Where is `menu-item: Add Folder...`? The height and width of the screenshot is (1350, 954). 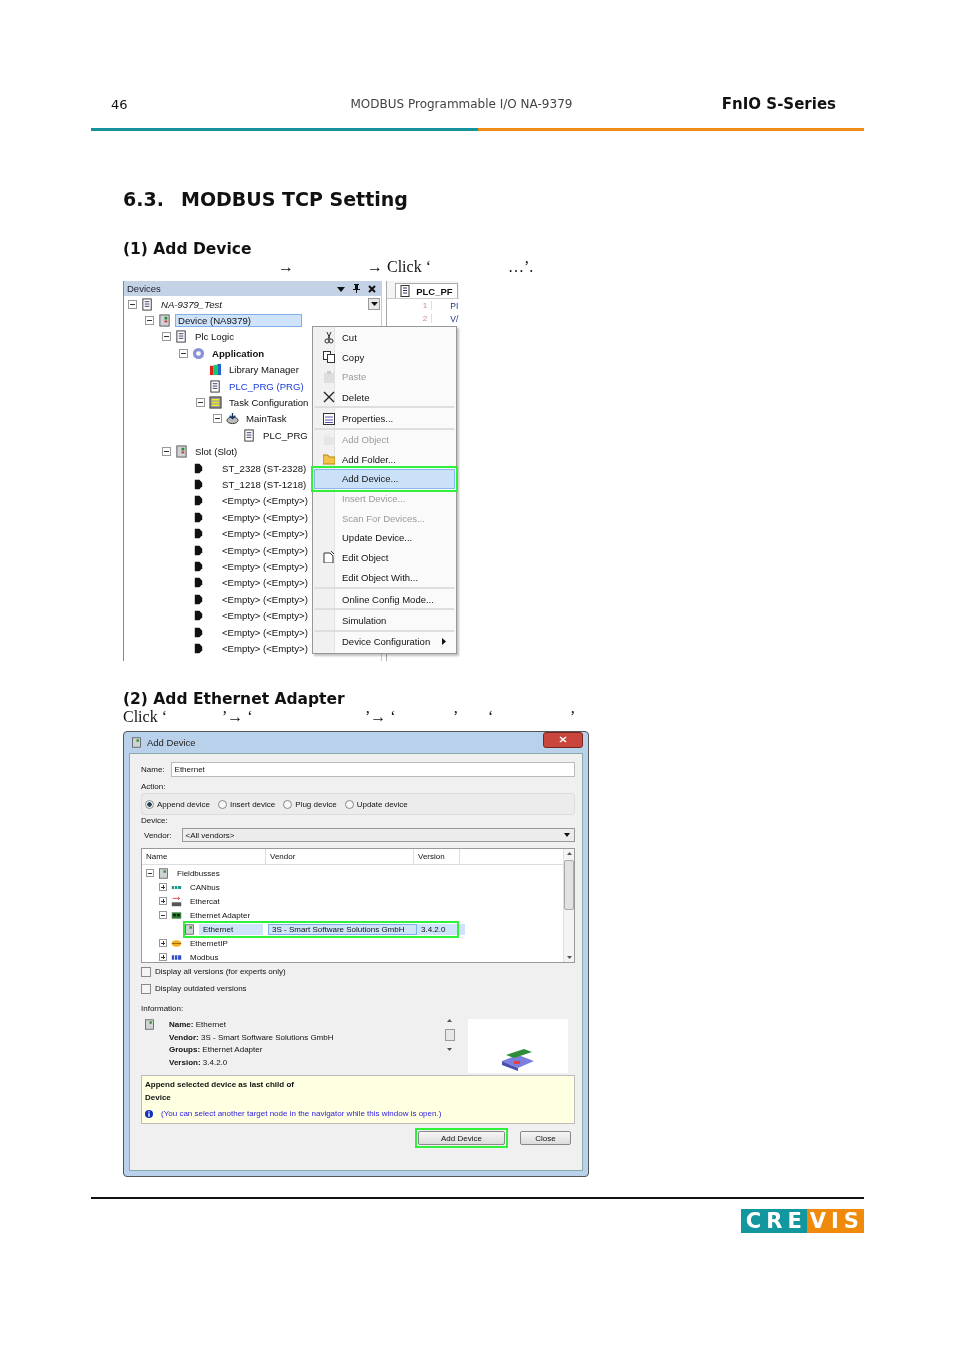
menu-item: Add Folder... is located at coordinates (384, 459).